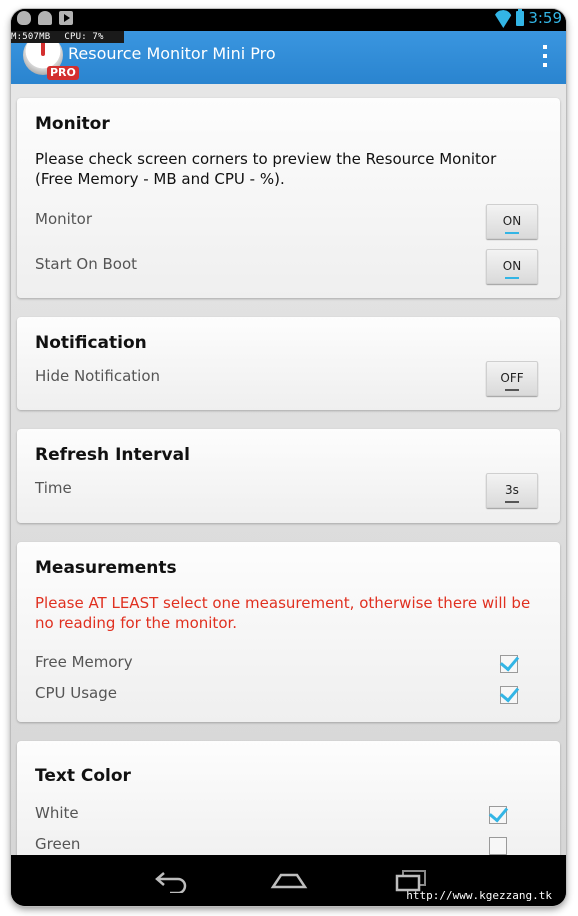 Image resolution: width=578 pixels, height=916 pixels. I want to click on monitor-toggle: ON, so click(512, 221).